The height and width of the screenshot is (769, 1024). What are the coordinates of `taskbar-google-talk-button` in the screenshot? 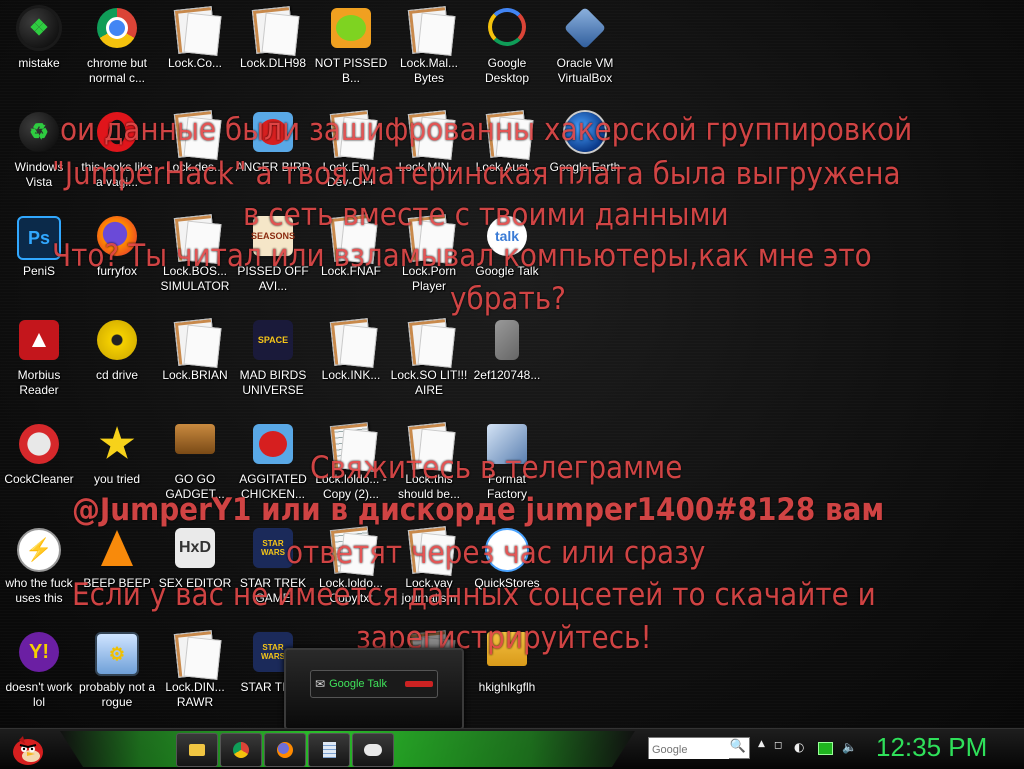 It's located at (373, 750).